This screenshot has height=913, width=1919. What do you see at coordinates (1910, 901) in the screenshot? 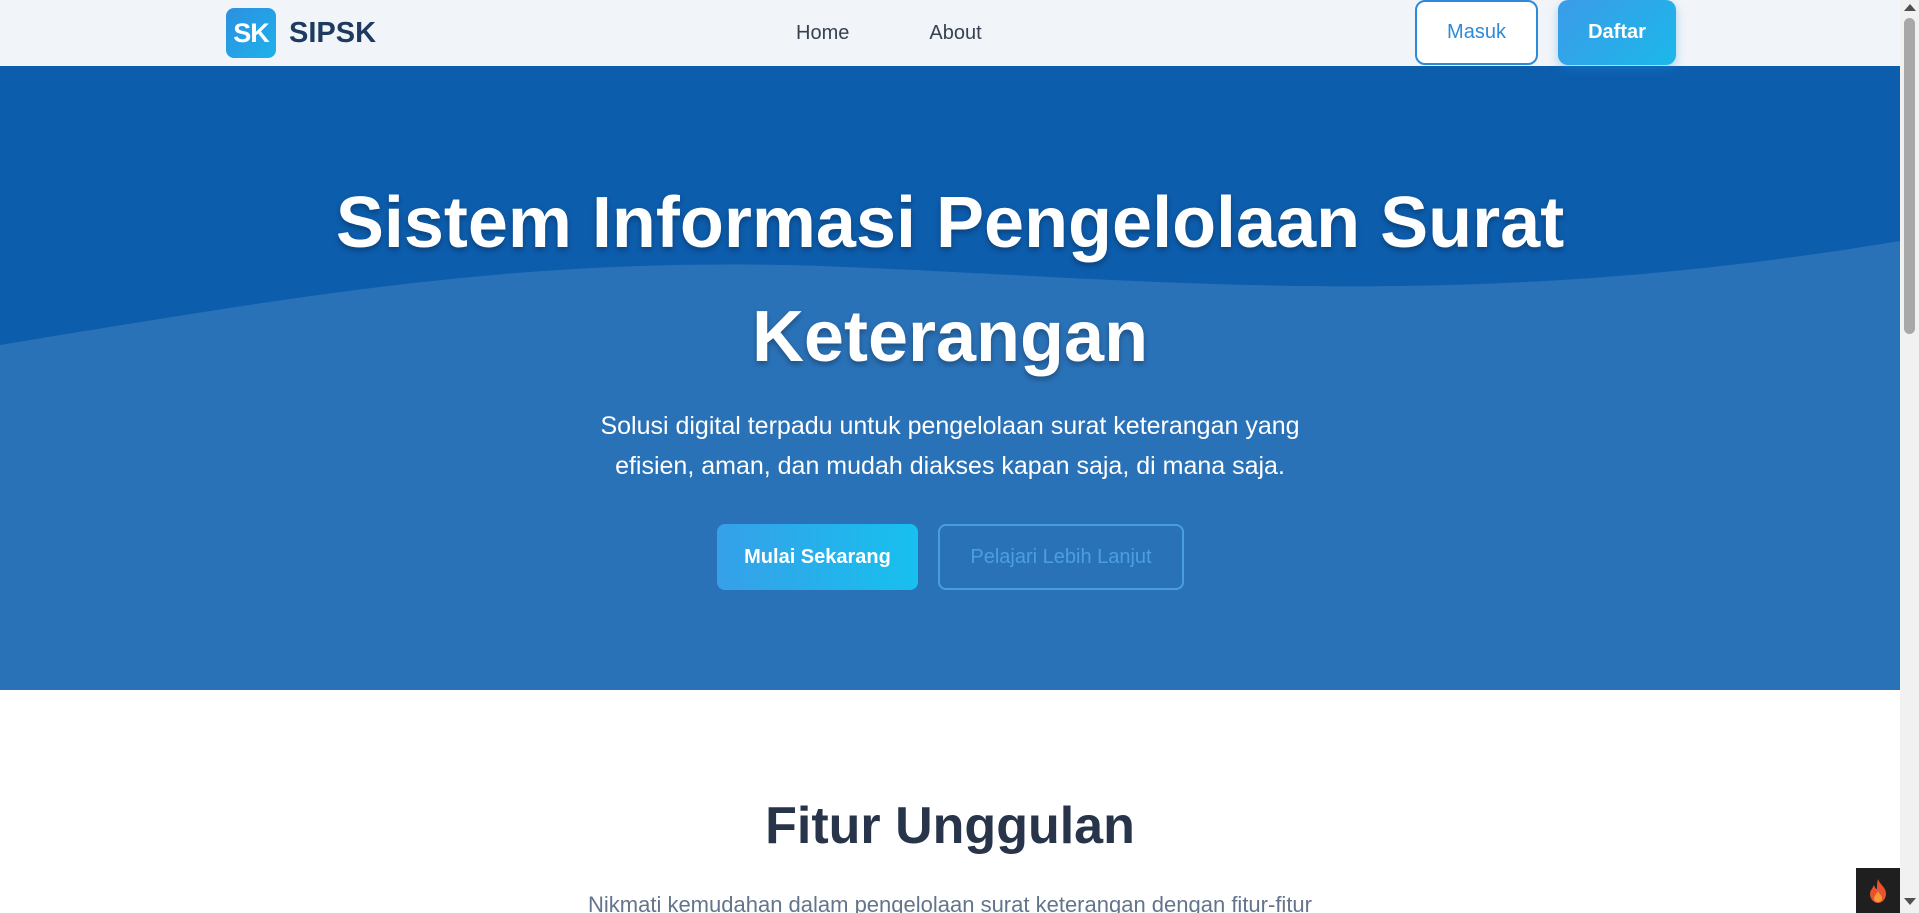
I see `scroll-down-arrow-icon` at bounding box center [1910, 901].